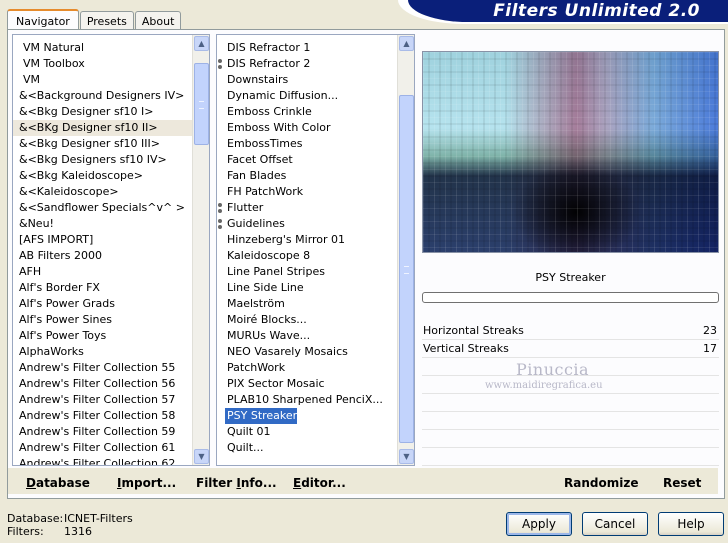  Describe the element at coordinates (279, 127) in the screenshot. I see `list-item-label: Emboss With Color` at that location.